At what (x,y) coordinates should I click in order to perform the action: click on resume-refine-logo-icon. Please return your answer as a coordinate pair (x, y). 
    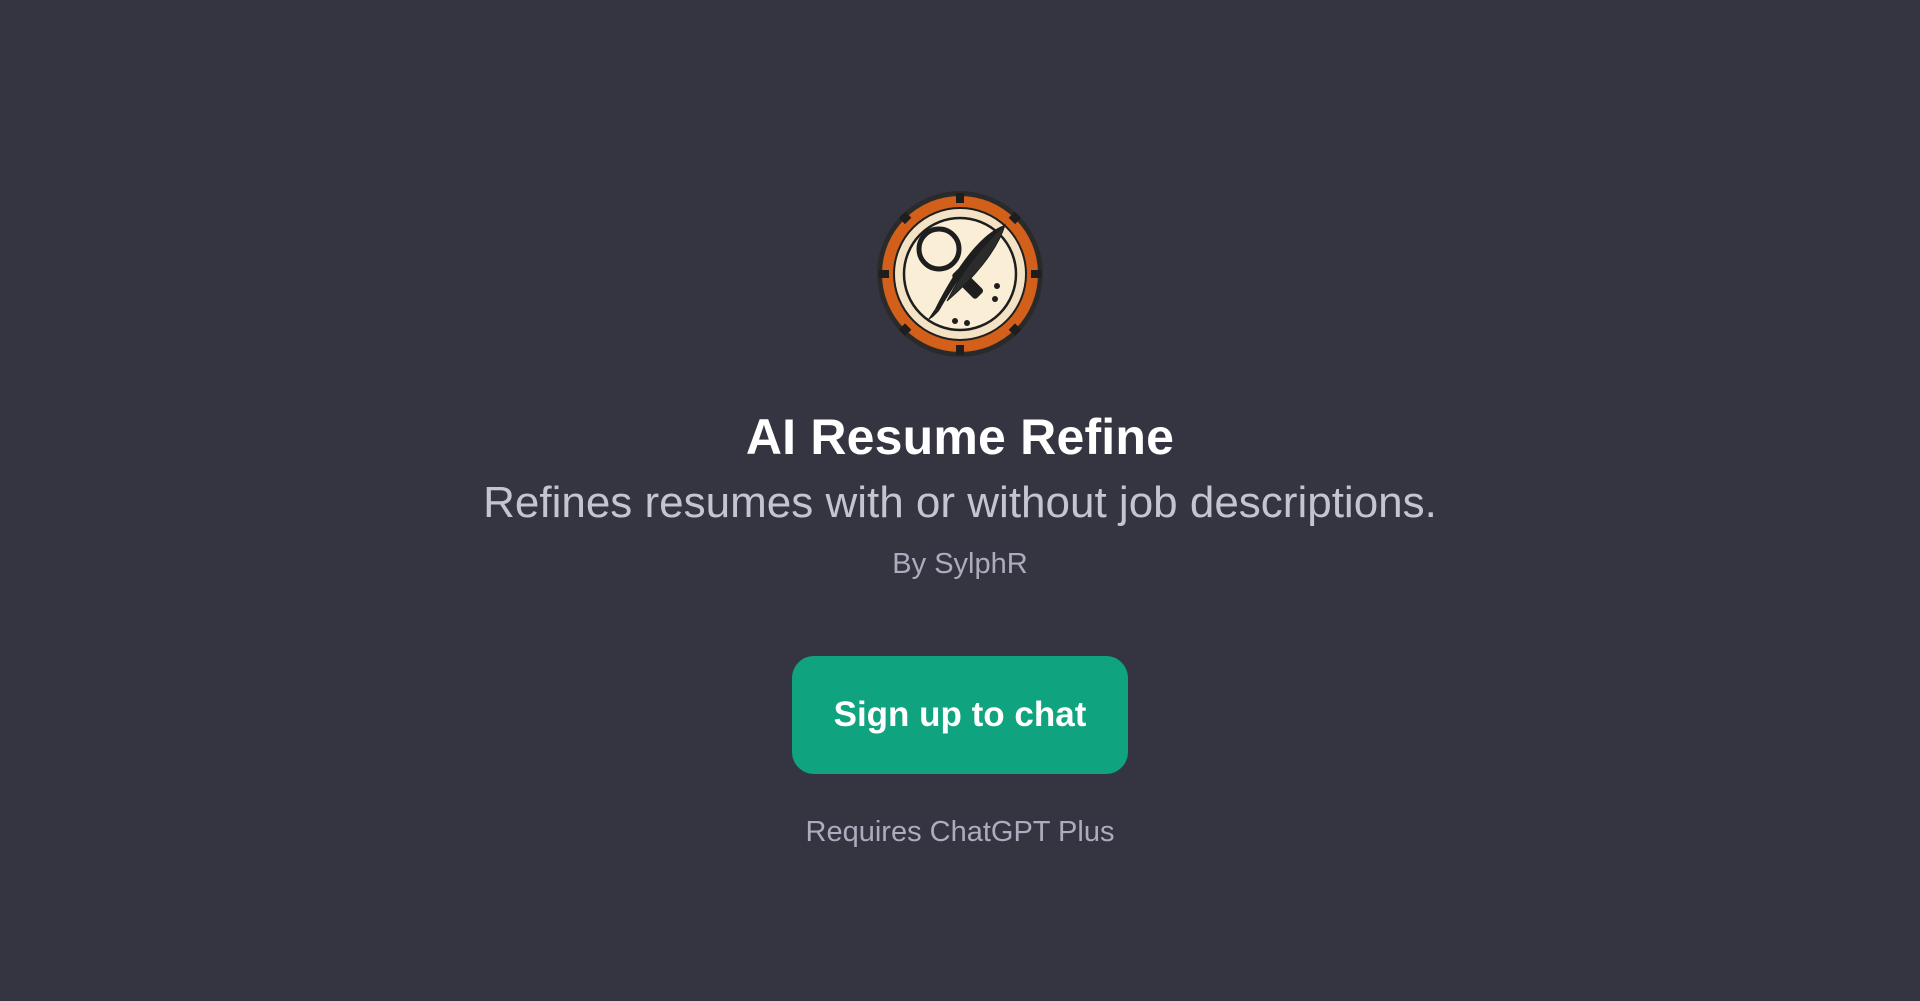
    Looking at the image, I should click on (960, 274).